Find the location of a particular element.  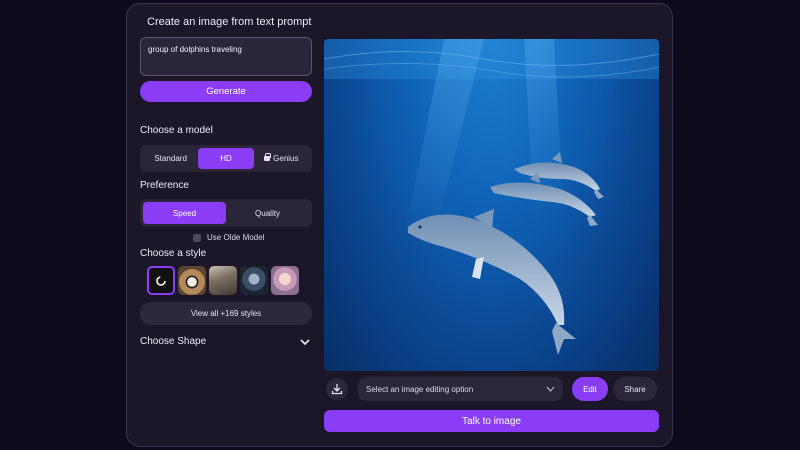

image-edit-select: Select an image editing option is located at coordinates (460, 389).